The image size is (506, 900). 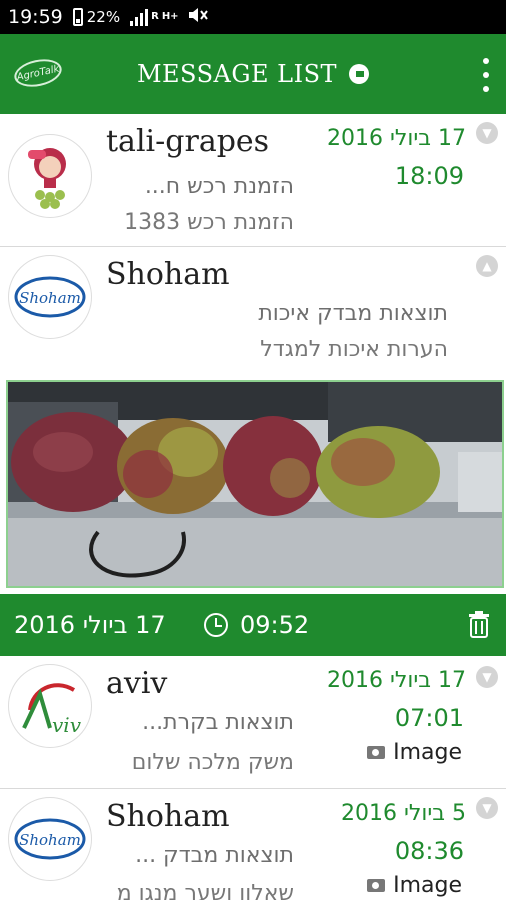 What do you see at coordinates (487, 266) in the screenshot?
I see `chevron-up-icon: ▲` at bounding box center [487, 266].